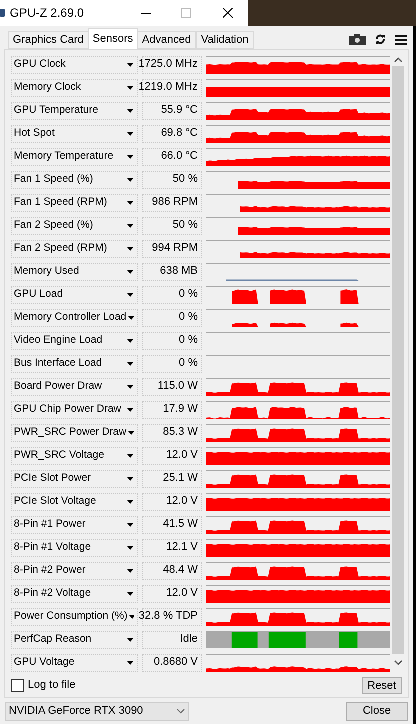 The height and width of the screenshot is (724, 416). What do you see at coordinates (74, 663) in the screenshot?
I see `sensor-dropdown: GPU Voltage` at bounding box center [74, 663].